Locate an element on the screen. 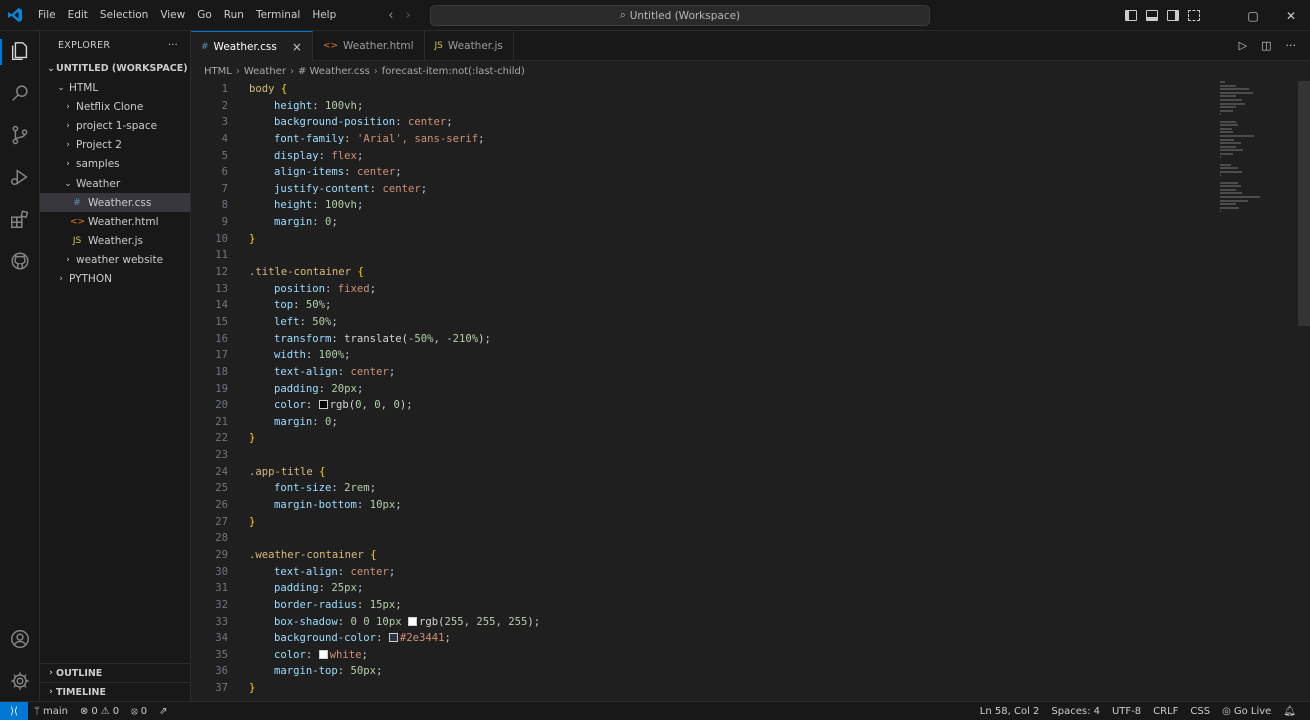 This screenshot has height=720, width=1310. code-token: border-radius is located at coordinates (315, 604).